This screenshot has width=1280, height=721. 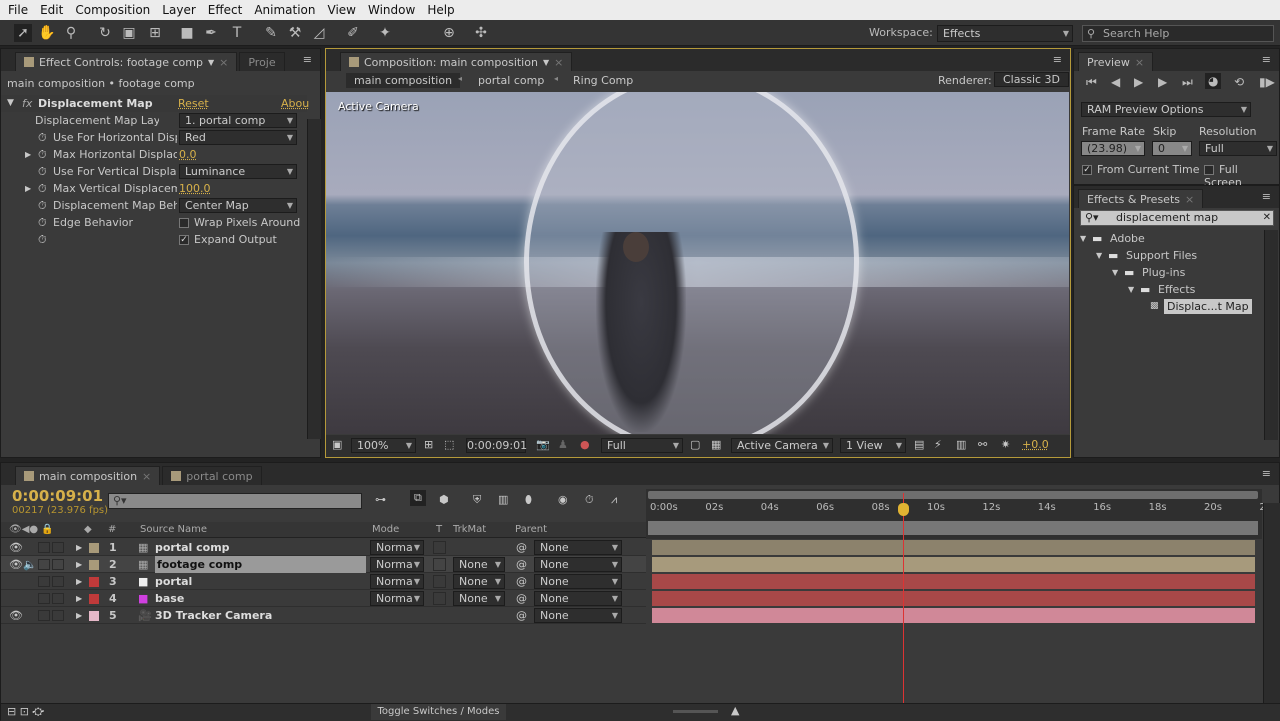 I want to click on label-color-swatch, so click(x=94, y=582).